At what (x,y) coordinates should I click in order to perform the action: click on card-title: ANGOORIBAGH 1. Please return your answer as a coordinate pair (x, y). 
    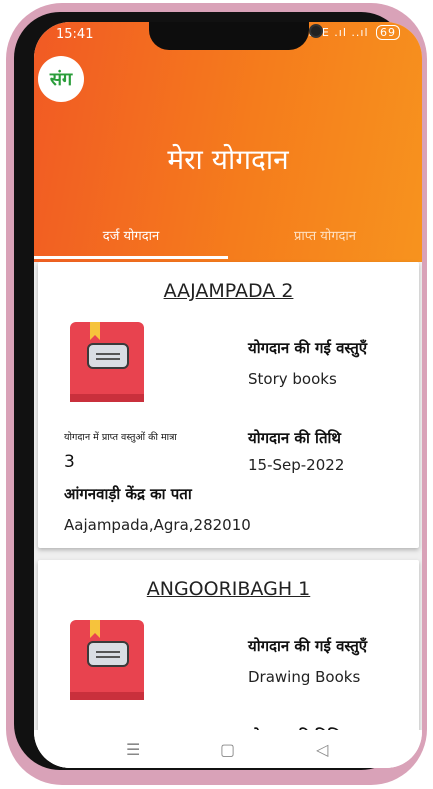
    Looking at the image, I should click on (228, 589).